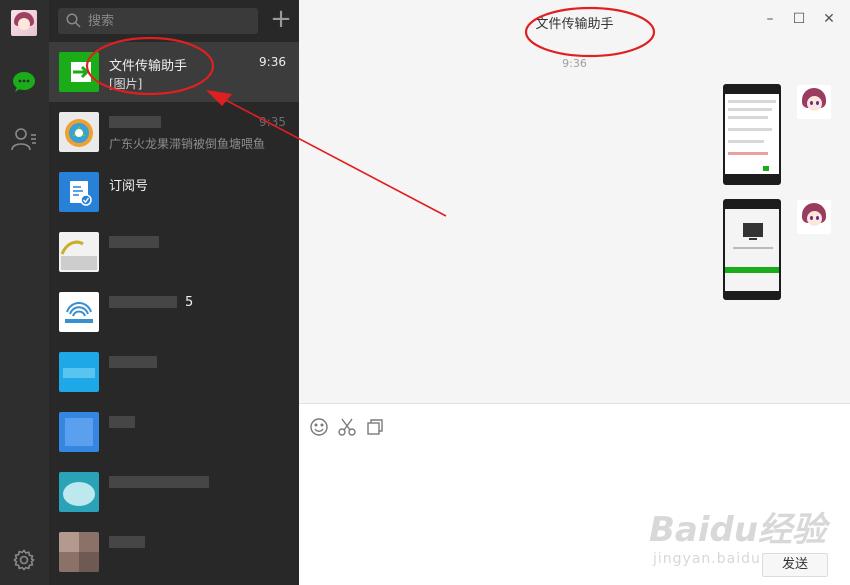 This screenshot has height=585, width=850. Describe the element at coordinates (24, 23) in the screenshot. I see `my-avatar` at that location.